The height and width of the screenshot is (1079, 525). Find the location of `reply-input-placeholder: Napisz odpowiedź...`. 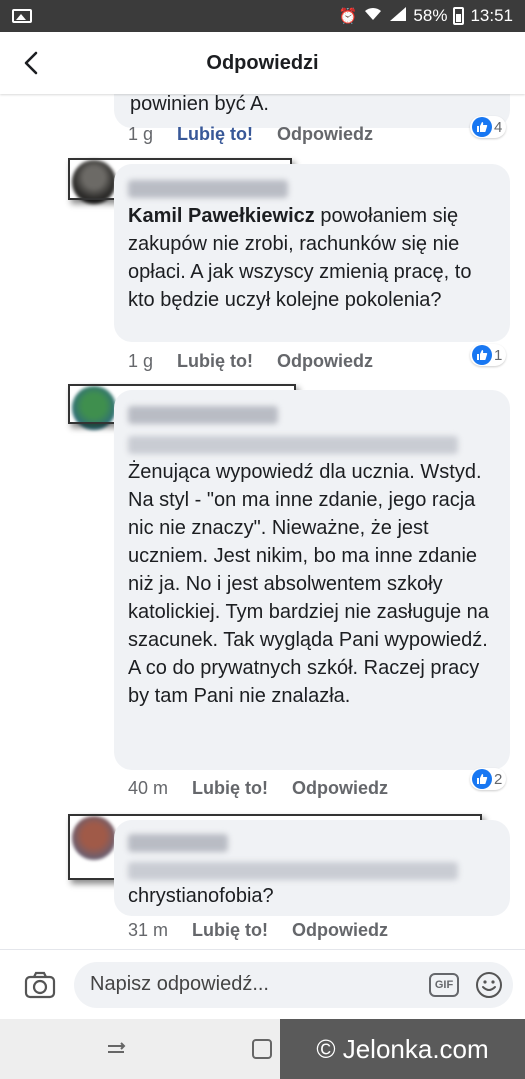

reply-input-placeholder: Napisz odpowiedź... is located at coordinates (179, 984).